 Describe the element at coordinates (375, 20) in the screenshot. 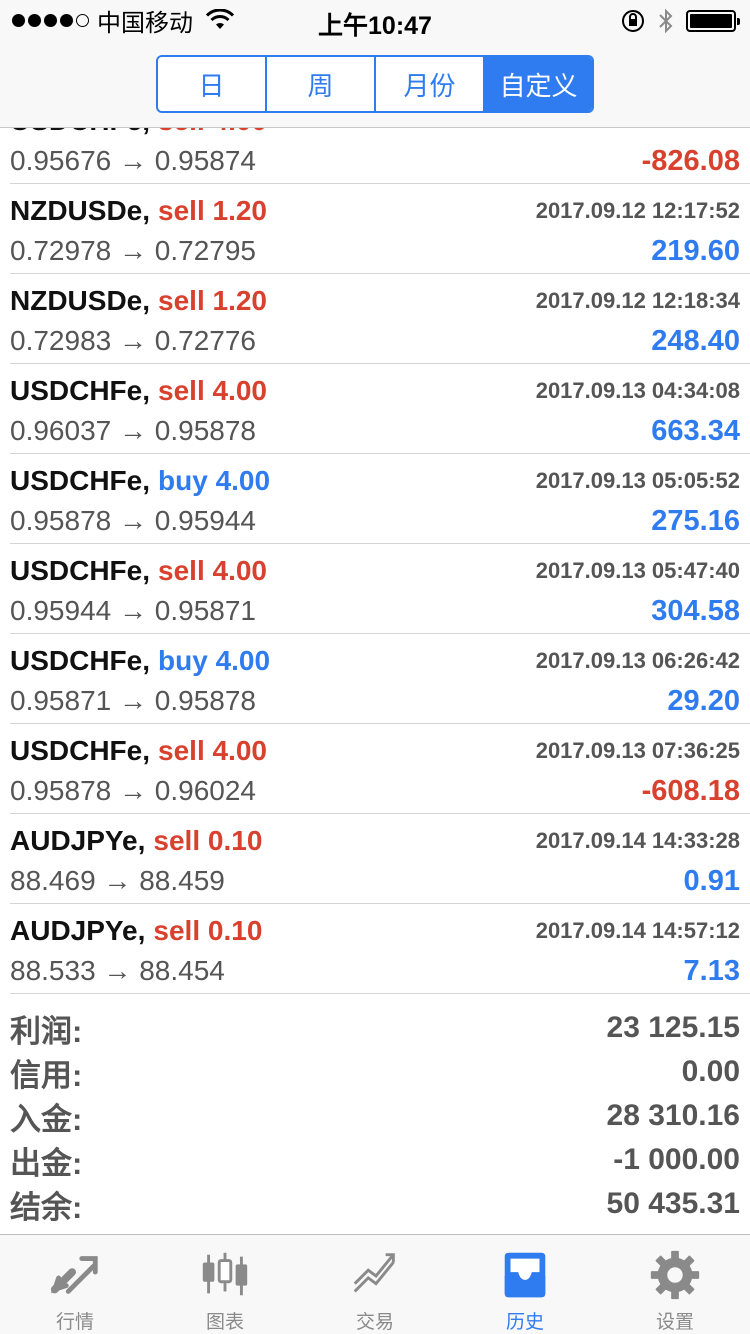

I see `status-bar: 中国移动 上午10:47` at that location.